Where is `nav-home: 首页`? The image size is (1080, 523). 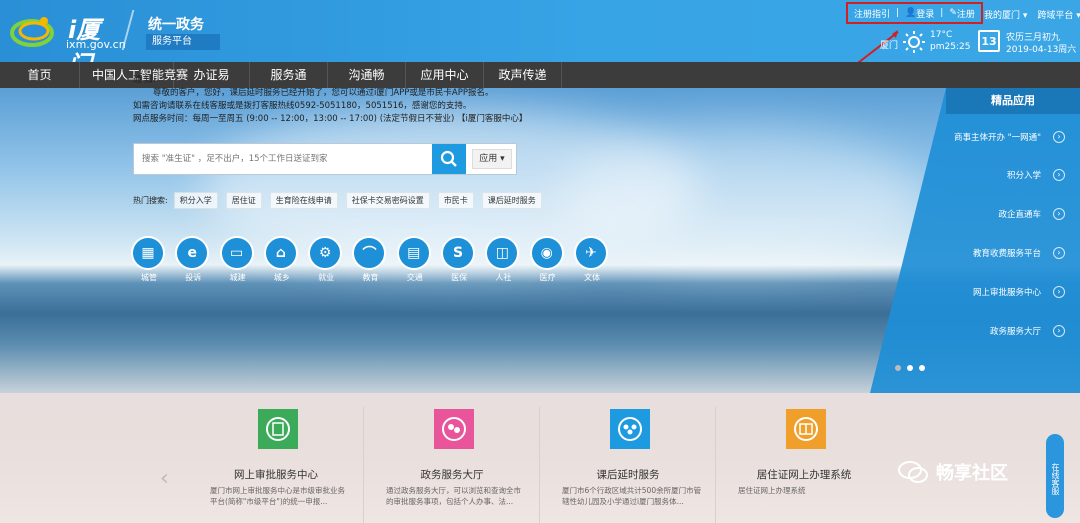
nav-home: 首页 is located at coordinates (40, 75).